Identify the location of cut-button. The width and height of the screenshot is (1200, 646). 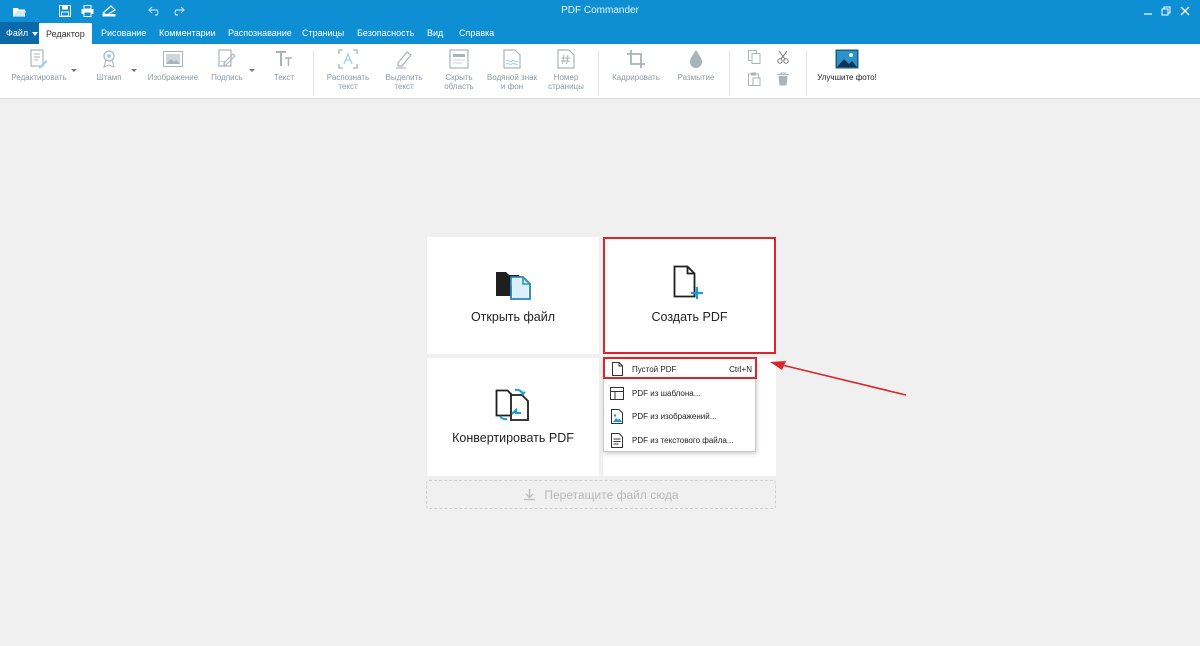
(783, 58).